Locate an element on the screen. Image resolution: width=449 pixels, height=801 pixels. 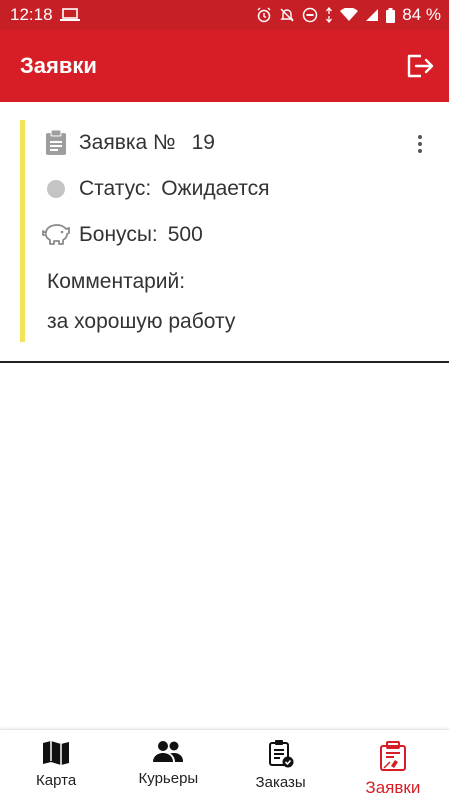
nav-item-orders-label: Заказы is located at coordinates (280, 782).